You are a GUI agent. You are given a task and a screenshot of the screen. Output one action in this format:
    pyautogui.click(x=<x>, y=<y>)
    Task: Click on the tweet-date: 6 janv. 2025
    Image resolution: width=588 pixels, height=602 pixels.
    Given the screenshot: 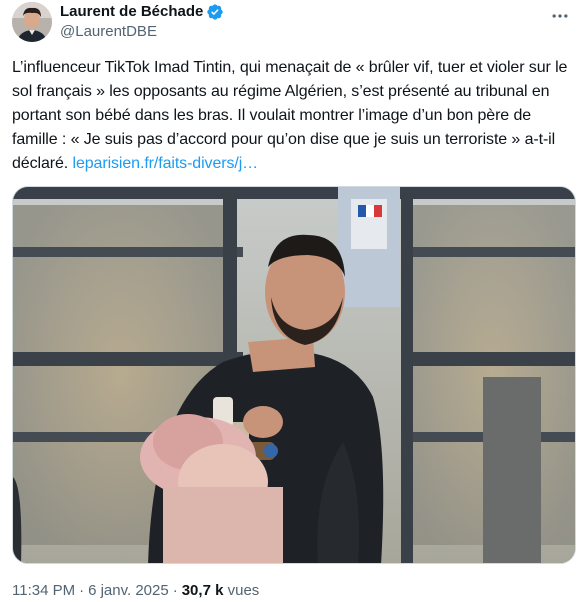 What is the action you would take?
    pyautogui.click(x=128, y=590)
    